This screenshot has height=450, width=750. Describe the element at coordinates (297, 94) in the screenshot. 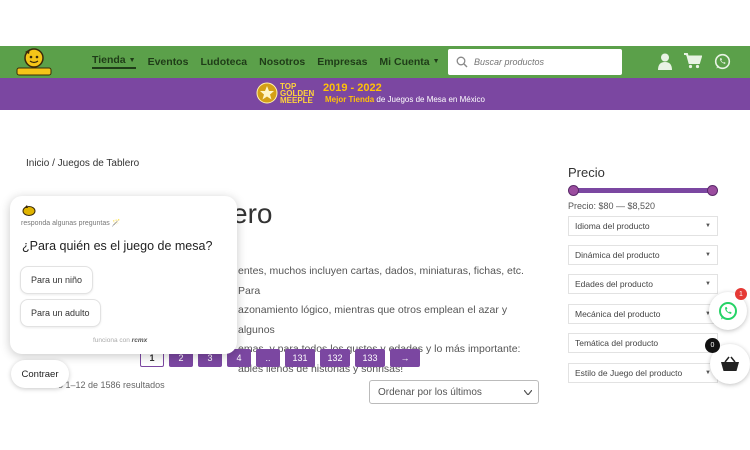

I see `medal-text: TOP GOLDEN MEEPLE` at that location.